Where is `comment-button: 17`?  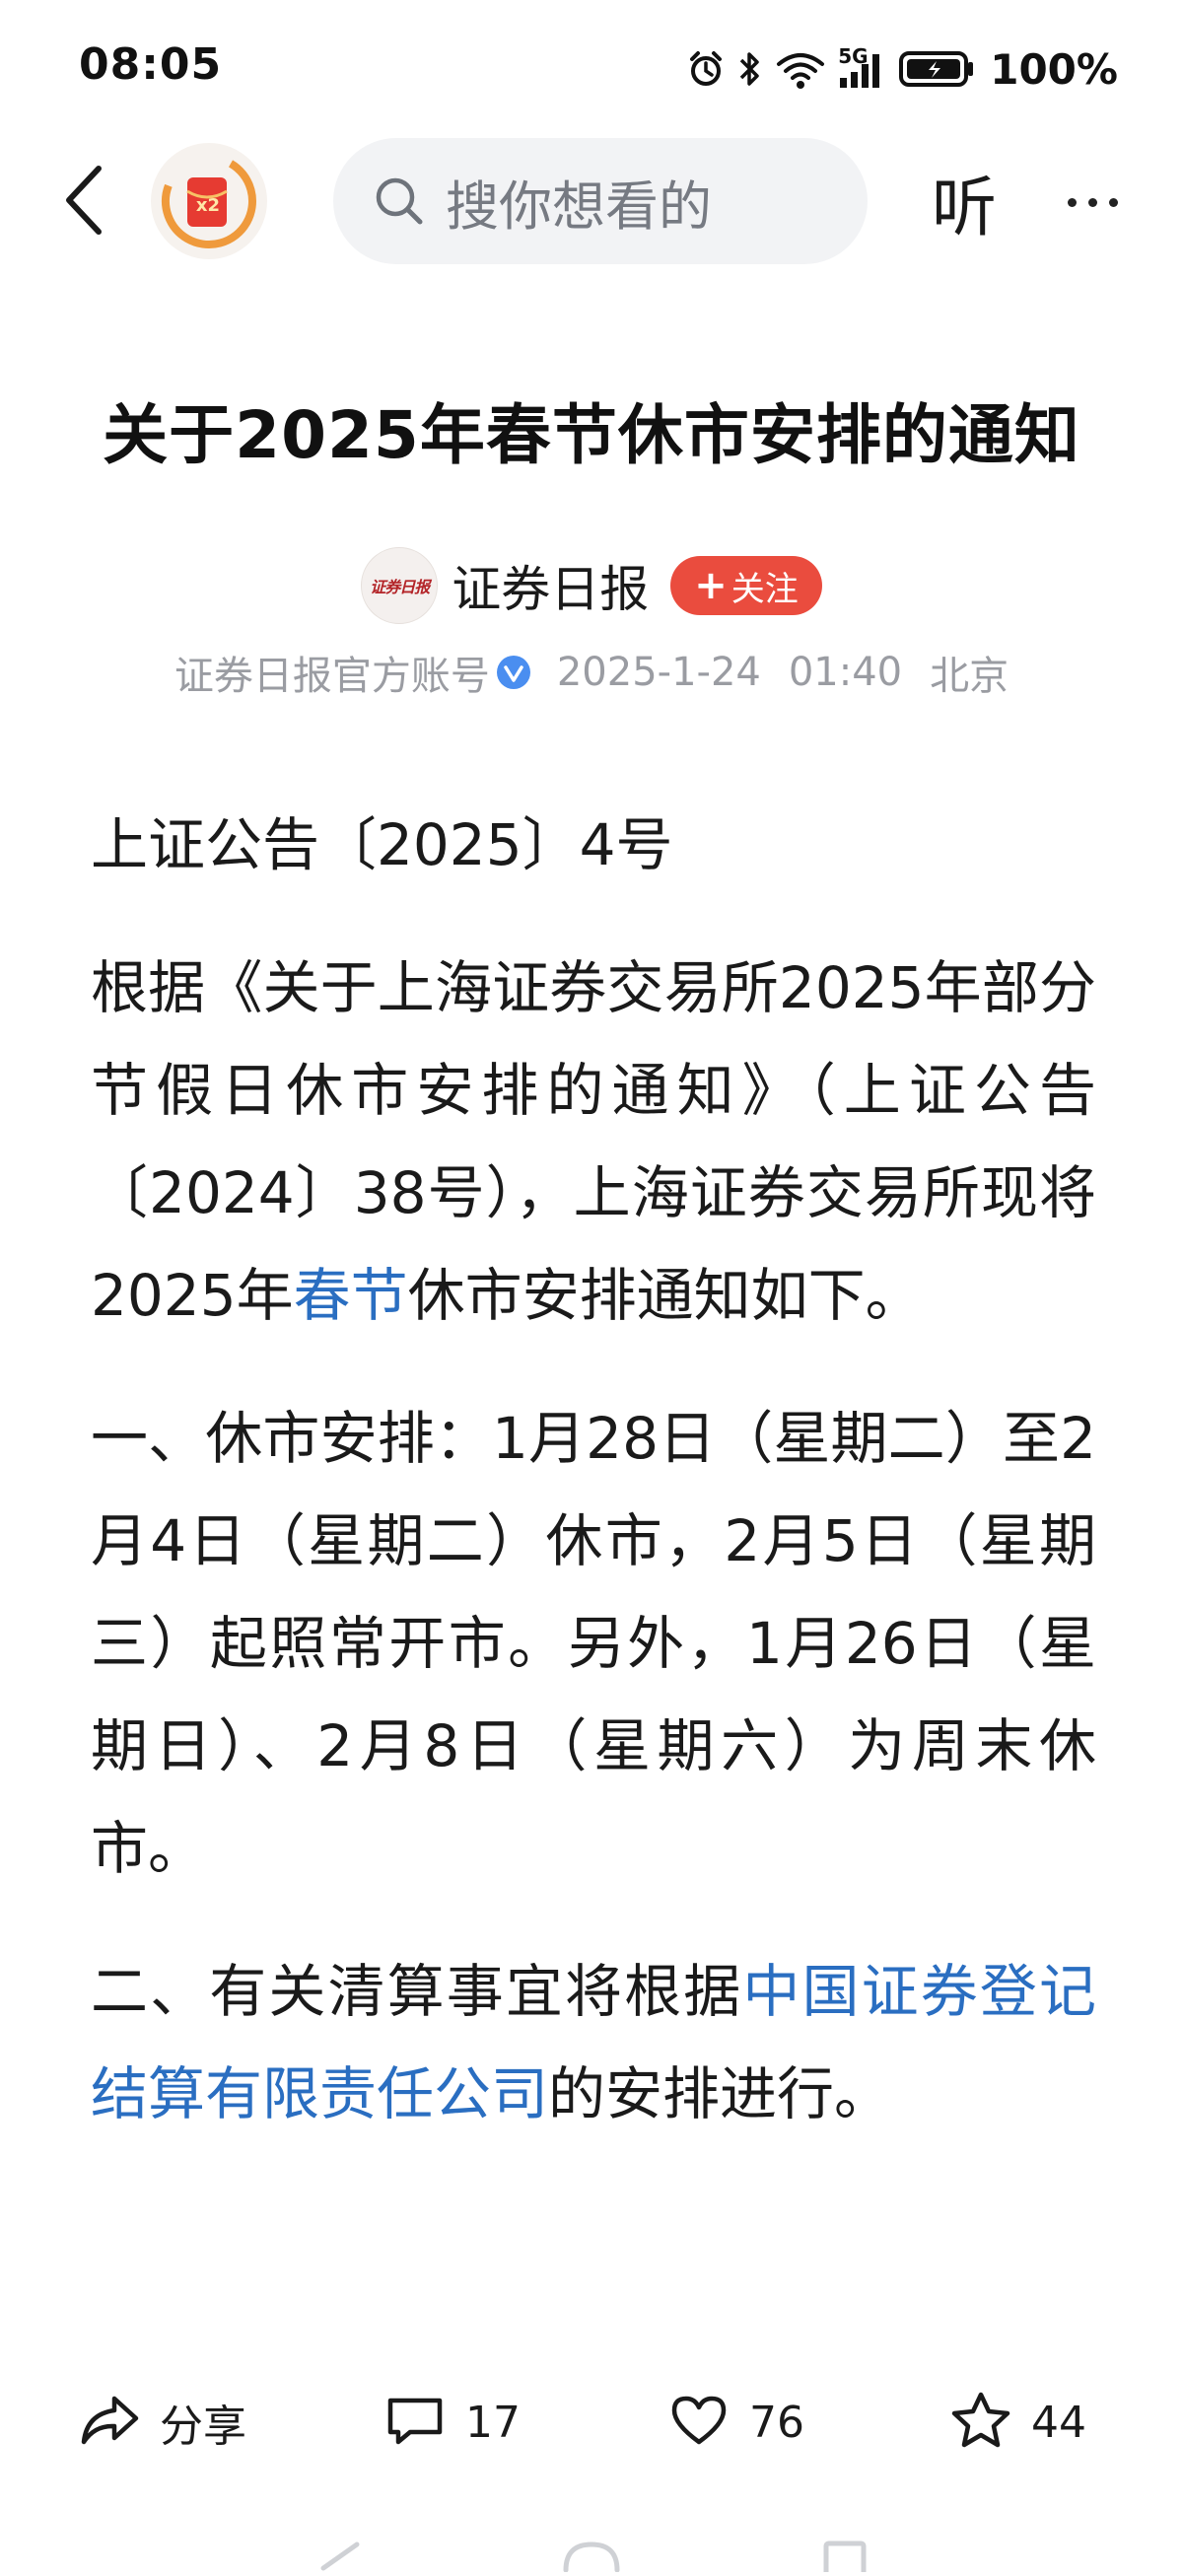
comment-button: 17 is located at coordinates (452, 2422).